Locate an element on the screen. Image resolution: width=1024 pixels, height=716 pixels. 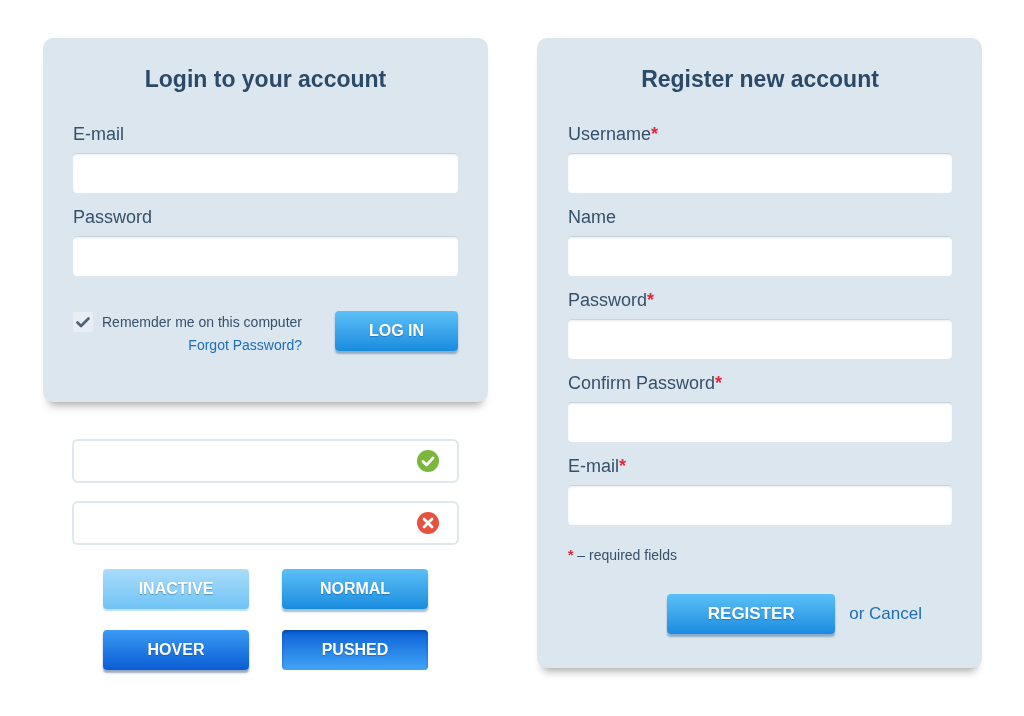
panel-title: Login to your account is located at coordinates (265, 79).